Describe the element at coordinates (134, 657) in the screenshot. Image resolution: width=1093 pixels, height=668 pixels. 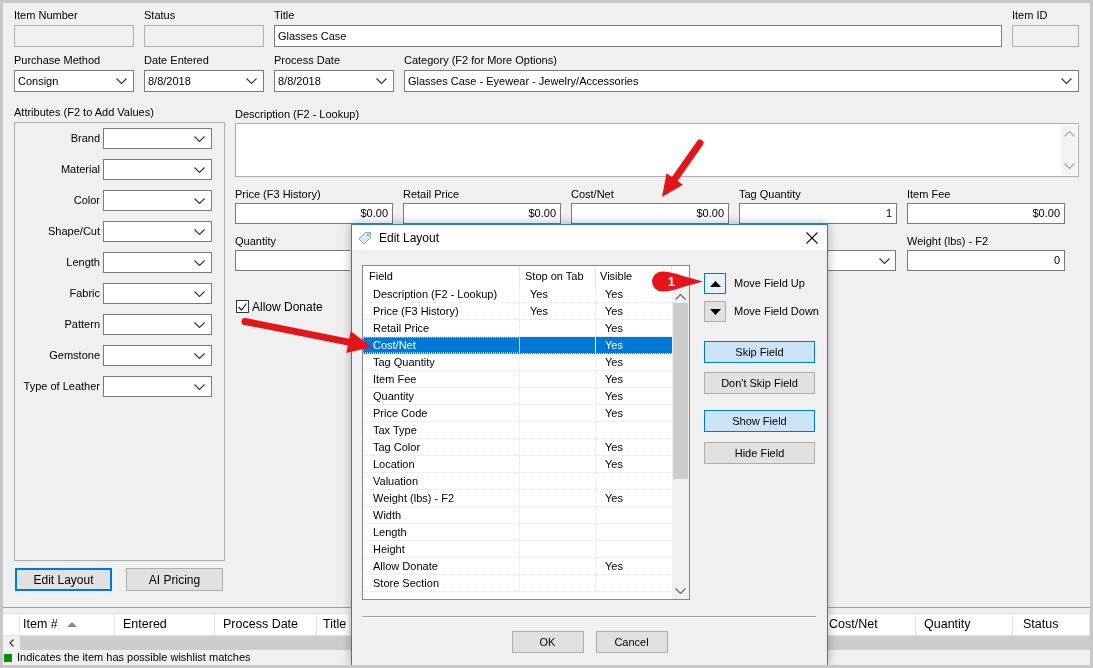
I see `legend-text: Indicates the item has possible wishlist matches` at that location.